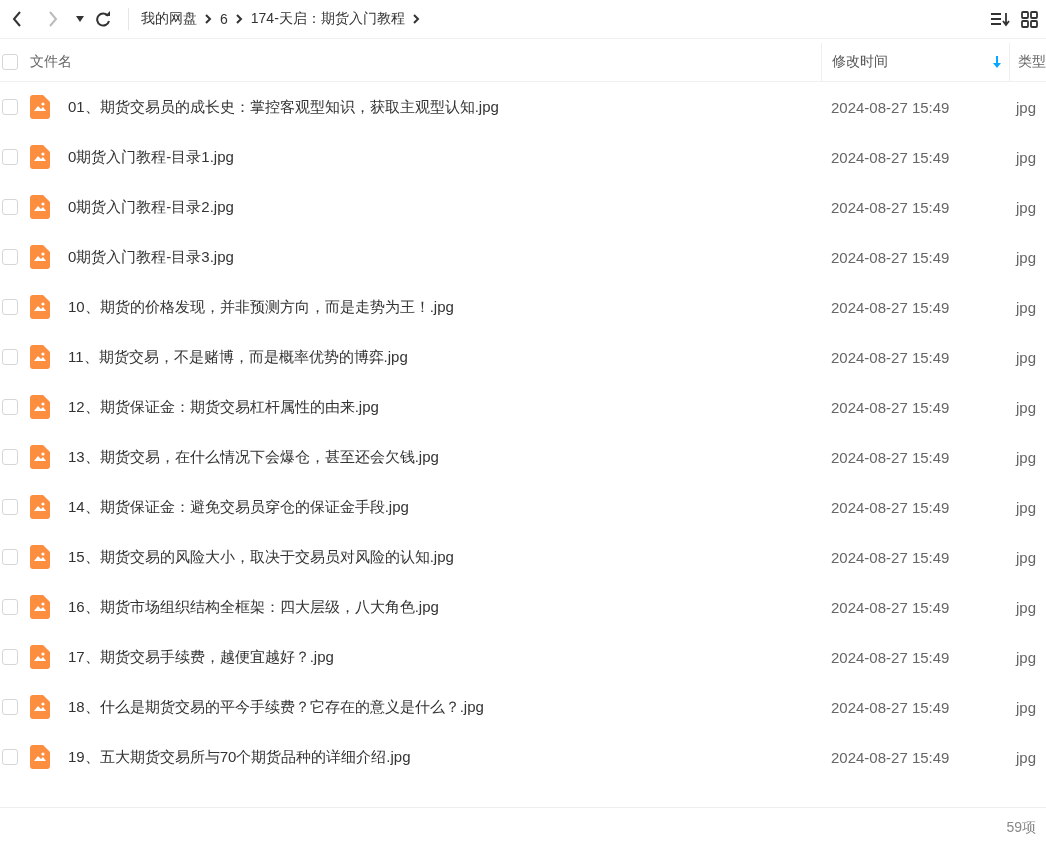  What do you see at coordinates (997, 62) in the screenshot?
I see `sort-arrow-icon` at bounding box center [997, 62].